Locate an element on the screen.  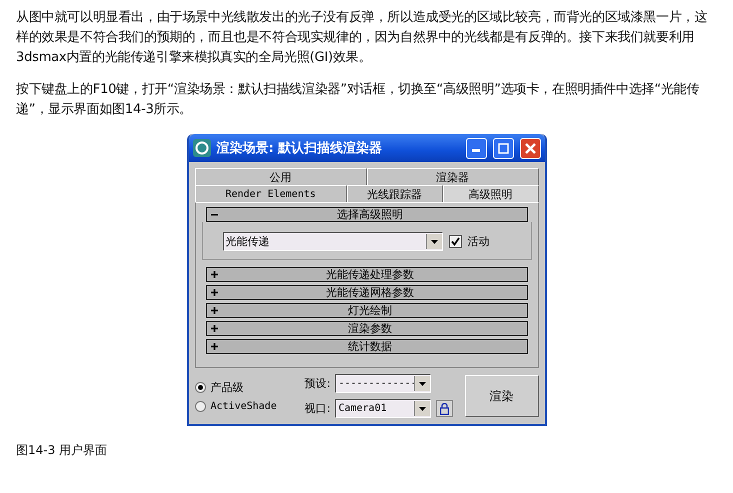
tab: 公用 is located at coordinates (280, 176).